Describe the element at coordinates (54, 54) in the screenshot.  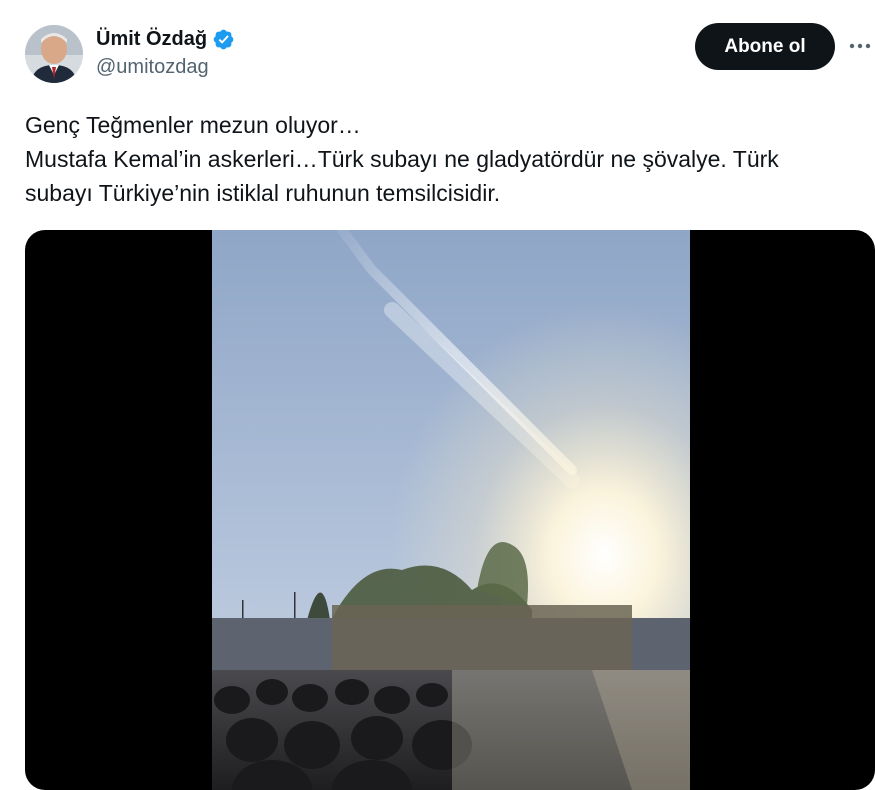
I see `avatar` at that location.